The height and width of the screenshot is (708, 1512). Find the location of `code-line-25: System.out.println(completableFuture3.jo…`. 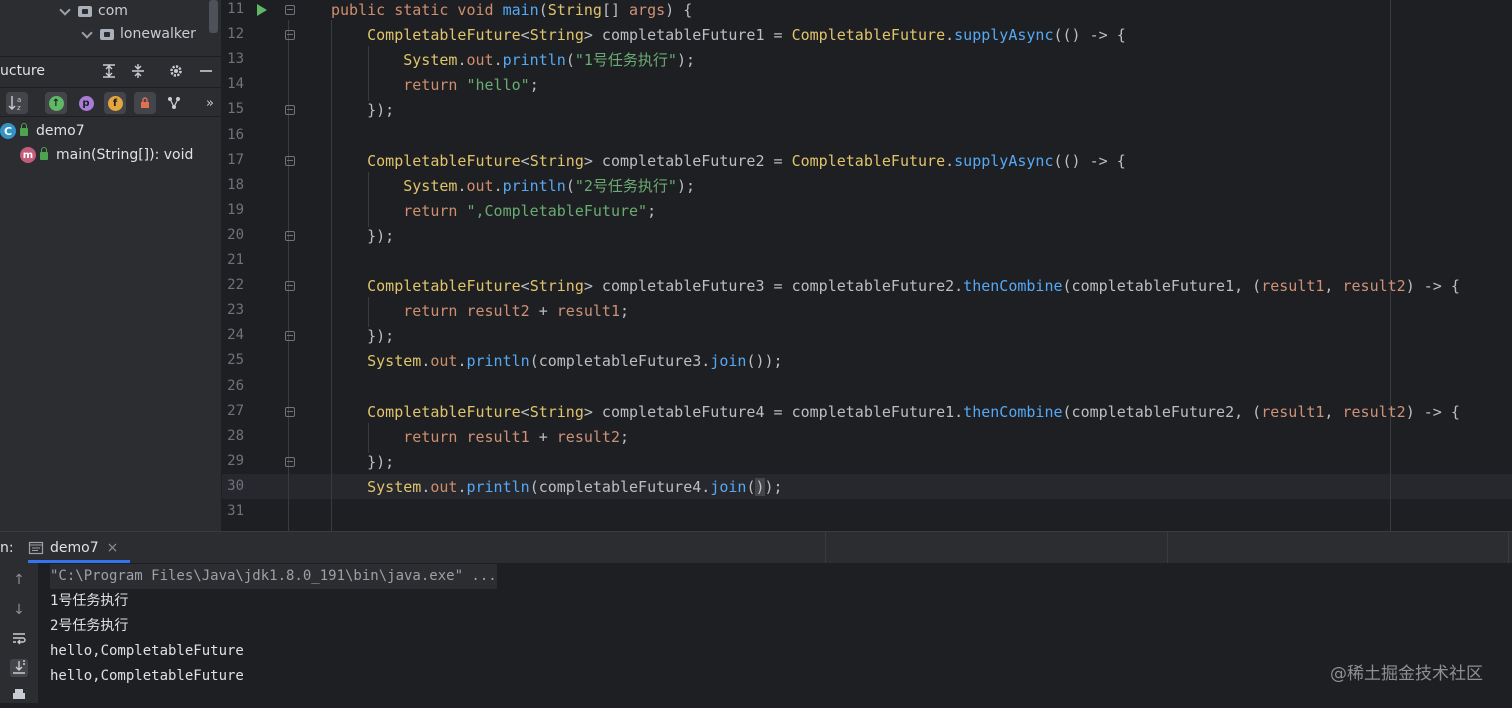

code-line-25: System.out.println(completableFuture3.jo… is located at coordinates (556, 361).